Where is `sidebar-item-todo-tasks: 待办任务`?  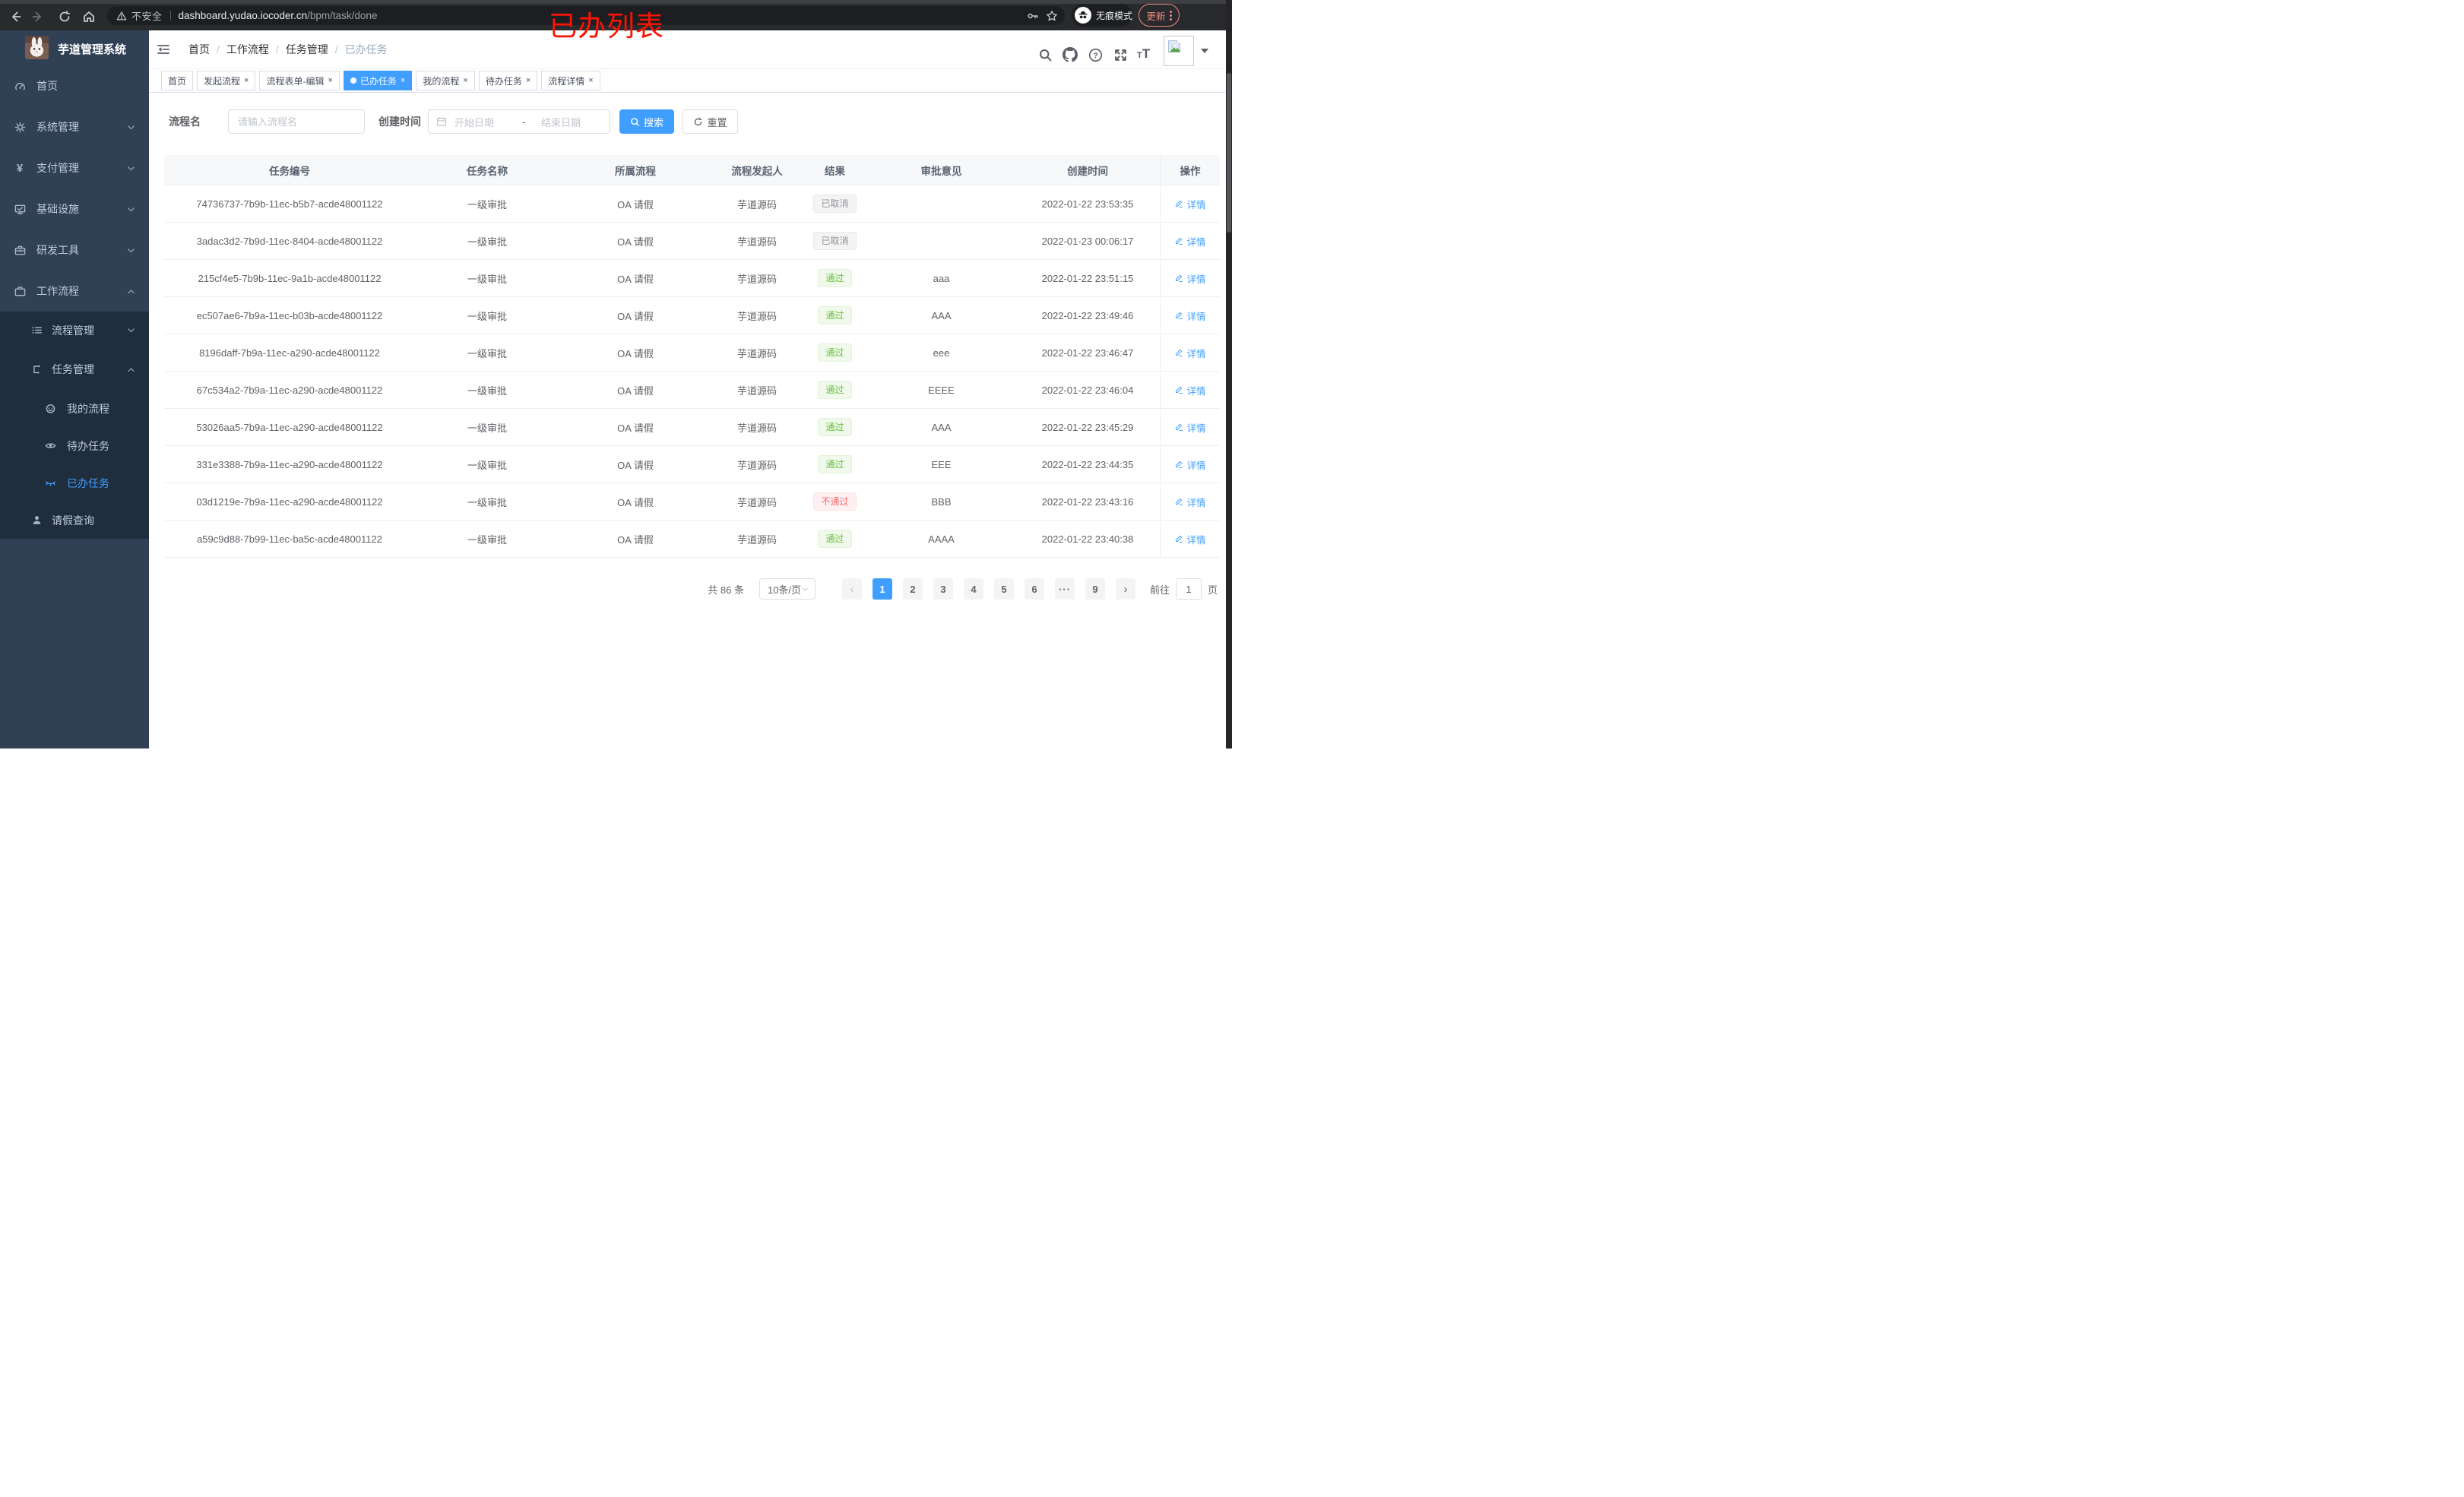 sidebar-item-todo-tasks: 待办任务 is located at coordinates (74, 445).